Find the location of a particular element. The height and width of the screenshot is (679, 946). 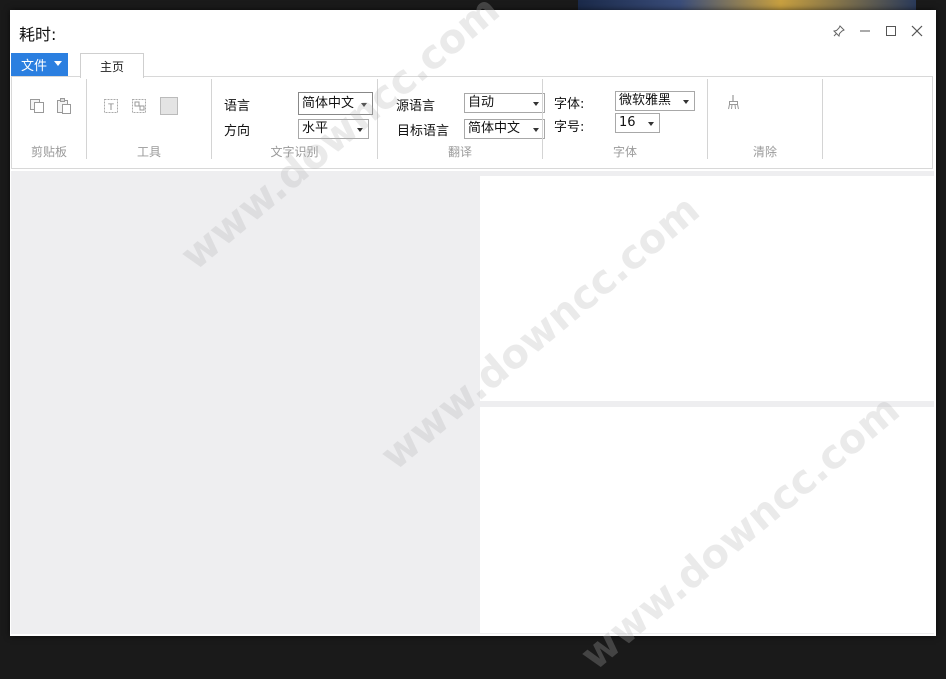

target-language-value: 简体中文 is located at coordinates (494, 128).